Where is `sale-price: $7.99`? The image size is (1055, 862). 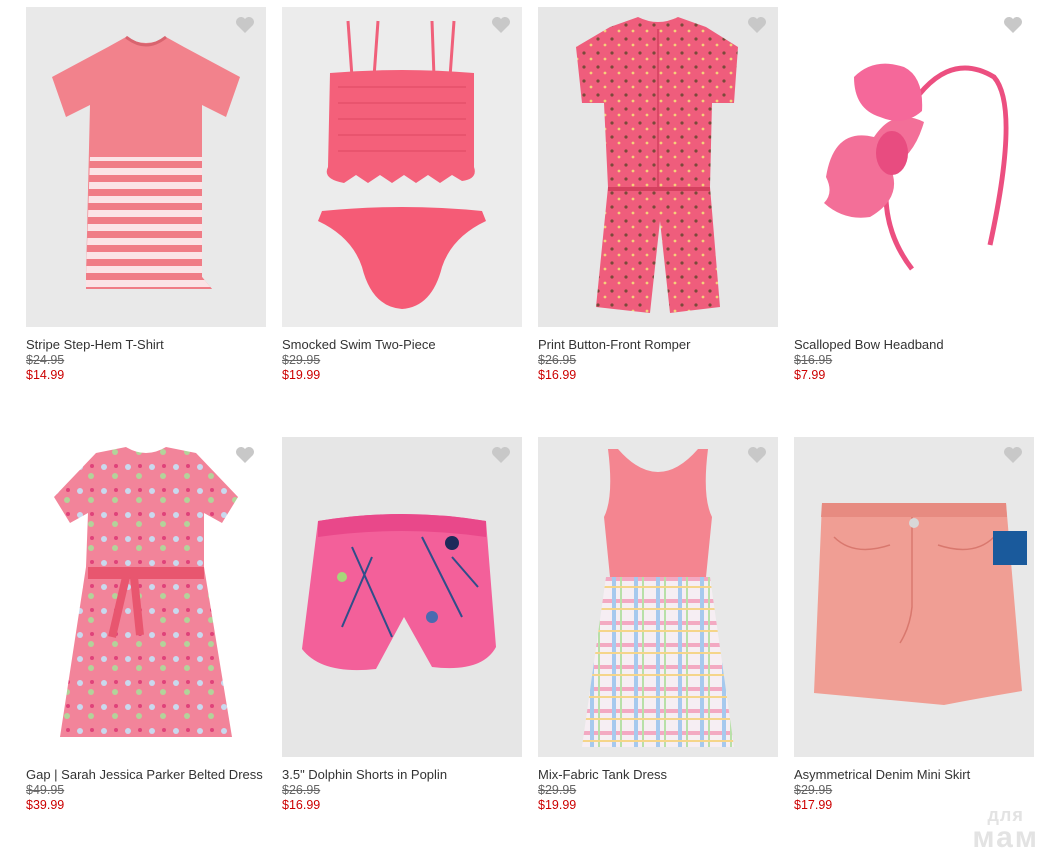 sale-price: $7.99 is located at coordinates (810, 375).